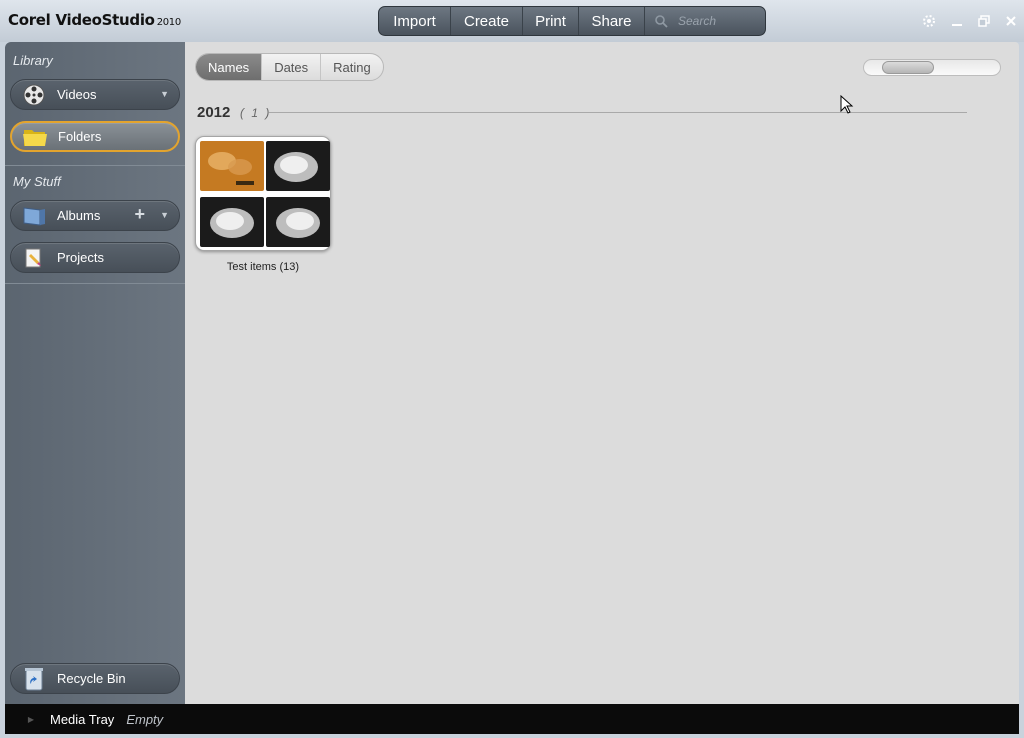 This screenshot has height=738, width=1024. Describe the element at coordinates (957, 21) in the screenshot. I see `minimize-icon` at that location.